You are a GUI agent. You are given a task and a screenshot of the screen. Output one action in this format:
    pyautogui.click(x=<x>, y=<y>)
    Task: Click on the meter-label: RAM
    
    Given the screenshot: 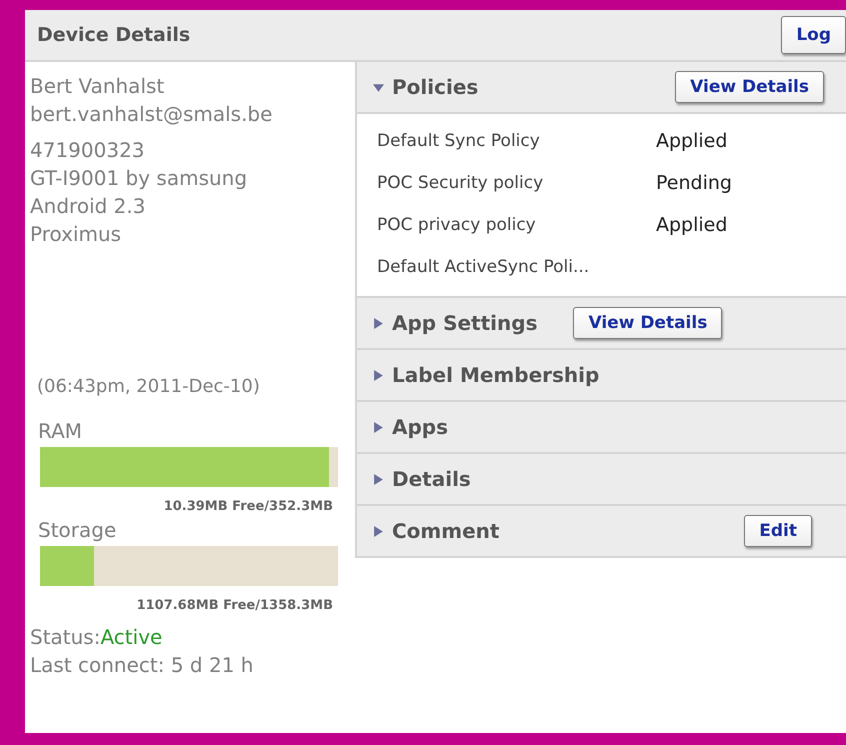 What is the action you would take?
    pyautogui.click(x=60, y=431)
    